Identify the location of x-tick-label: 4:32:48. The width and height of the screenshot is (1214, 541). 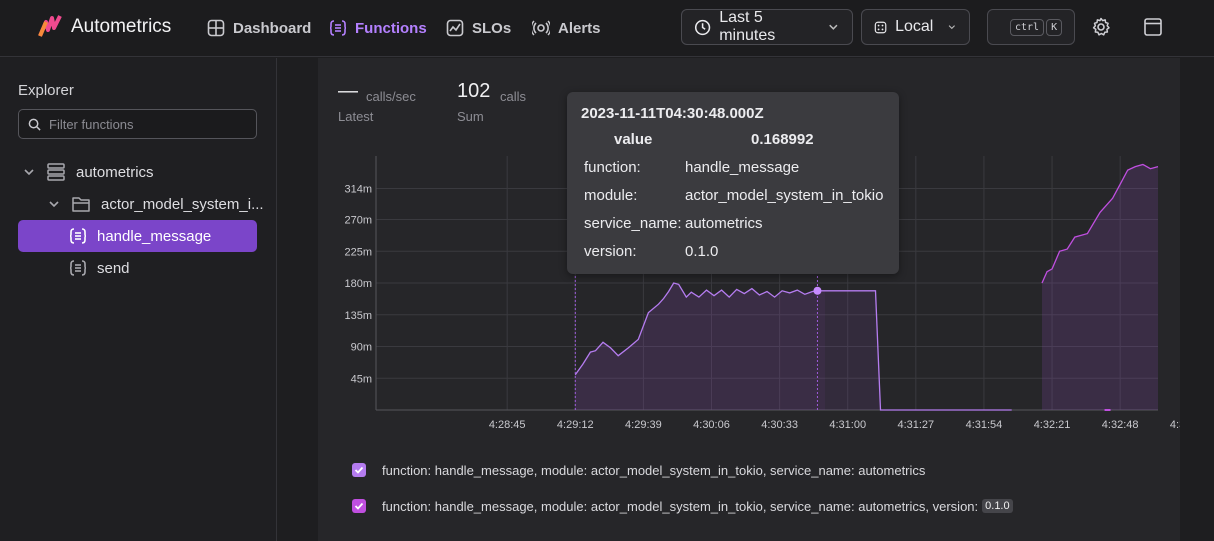
(1120, 425).